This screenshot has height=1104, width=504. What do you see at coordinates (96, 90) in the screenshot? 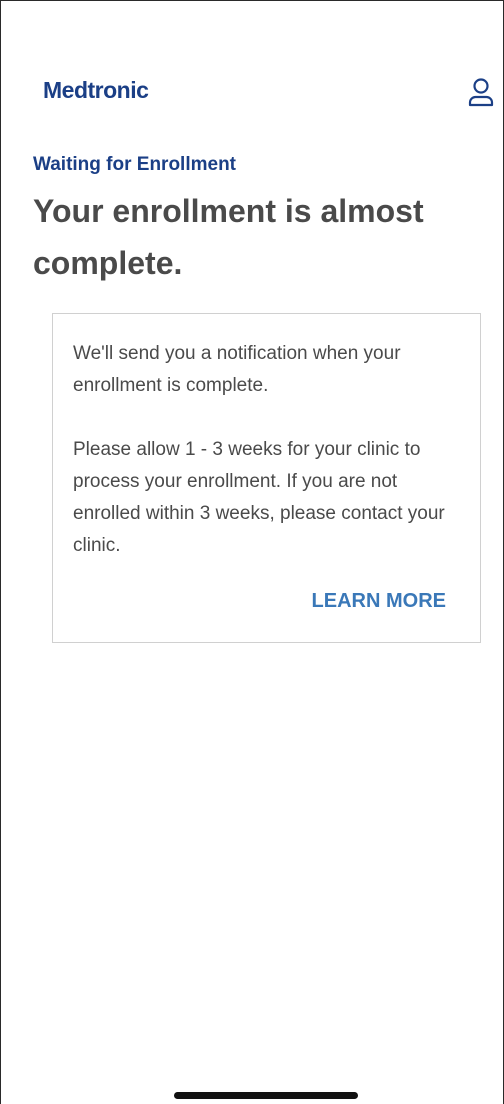
I see `medtronic-logo: Medtronic` at bounding box center [96, 90].